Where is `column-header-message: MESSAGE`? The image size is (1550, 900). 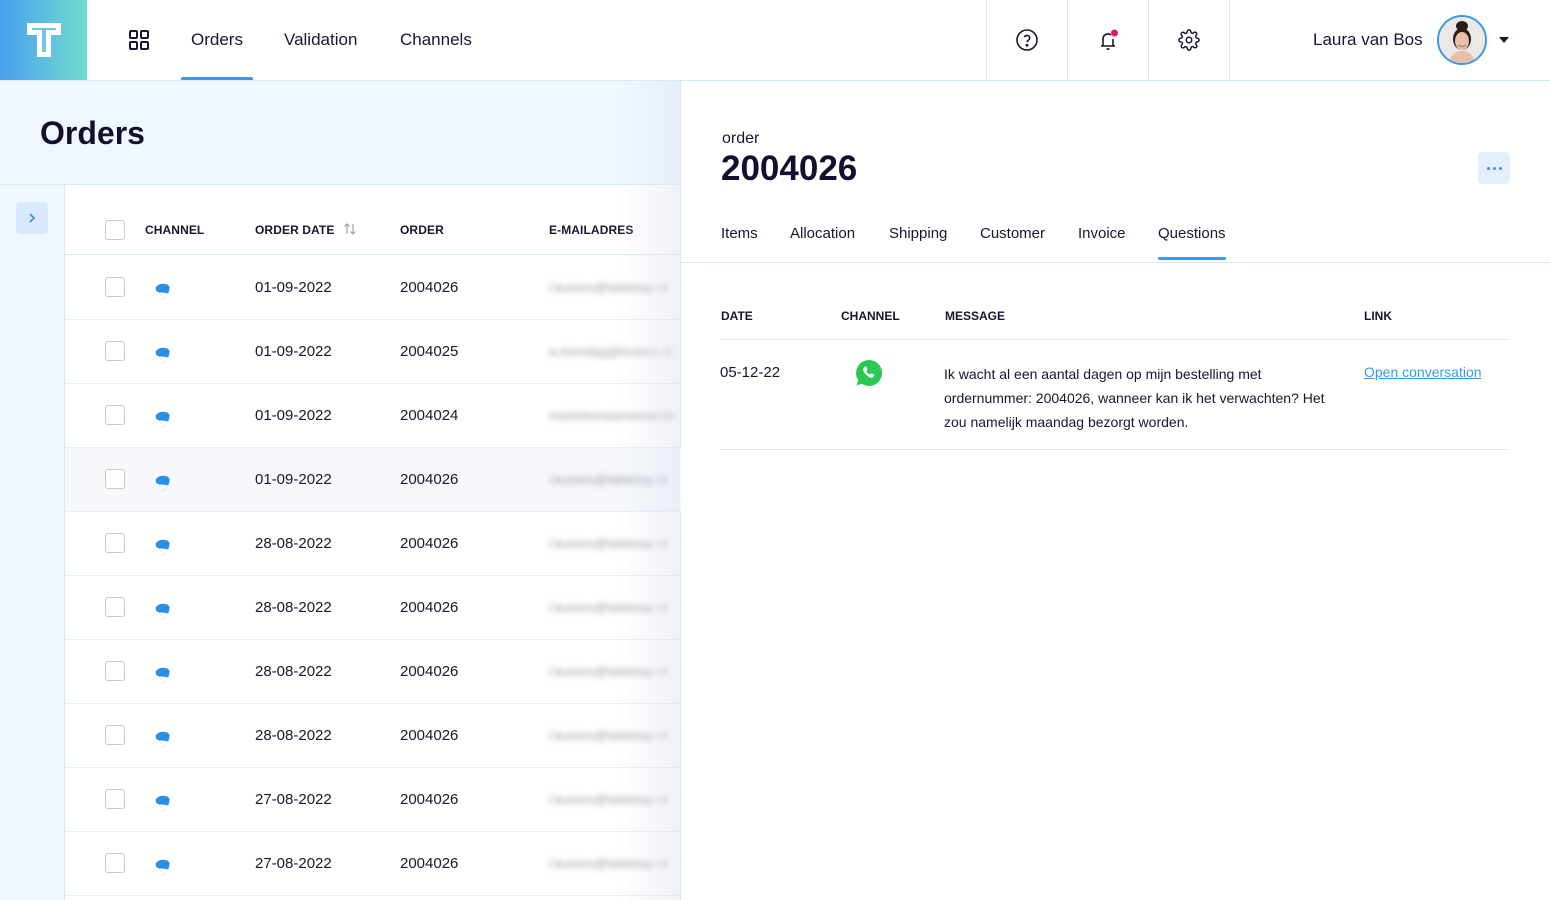 column-header-message: MESSAGE is located at coordinates (975, 316).